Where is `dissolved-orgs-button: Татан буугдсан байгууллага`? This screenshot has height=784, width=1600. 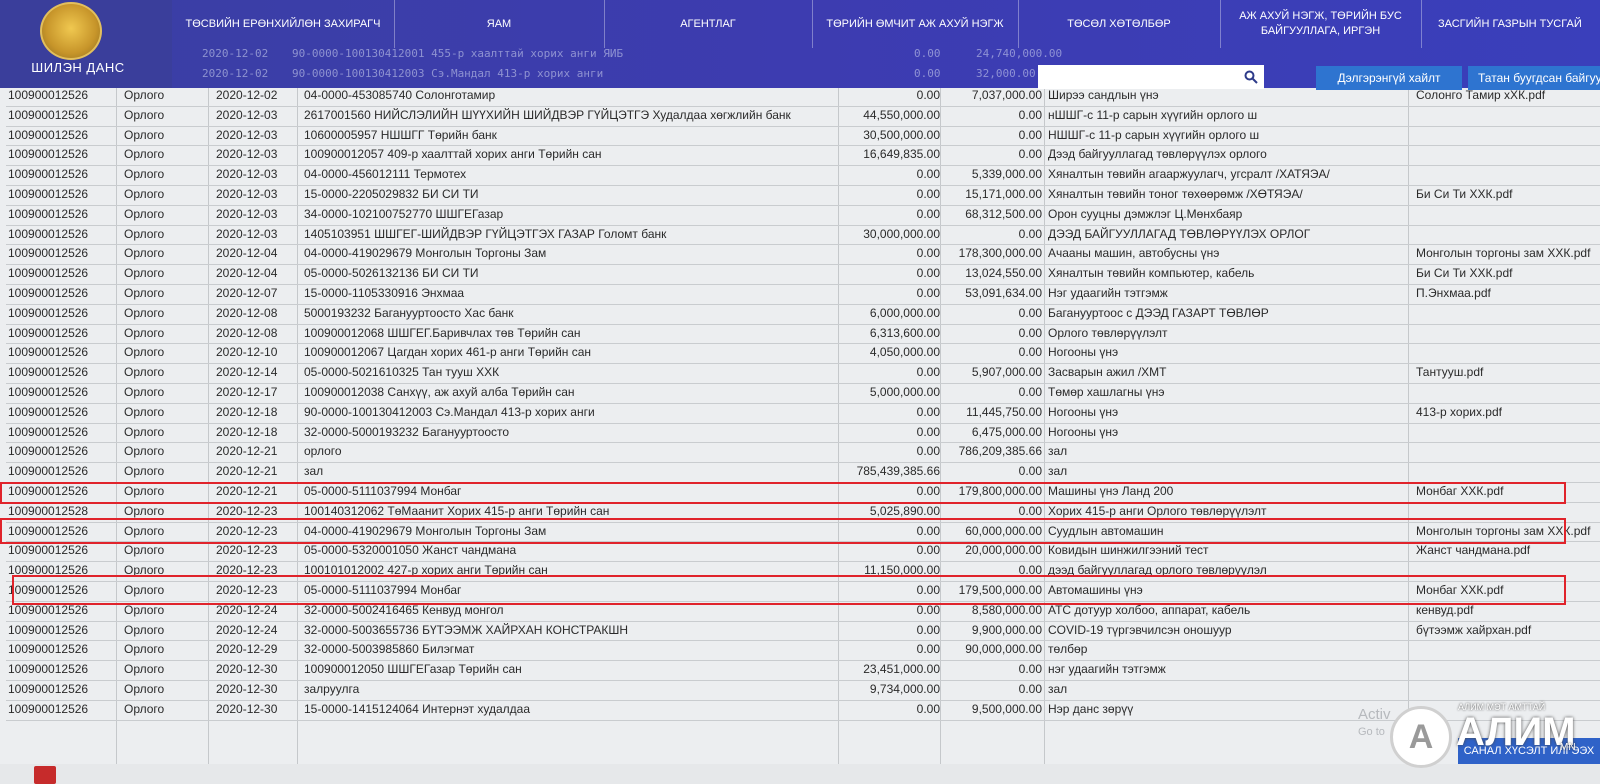
dissolved-orgs-button: Татан буугдсан байгууллага is located at coordinates (1534, 78).